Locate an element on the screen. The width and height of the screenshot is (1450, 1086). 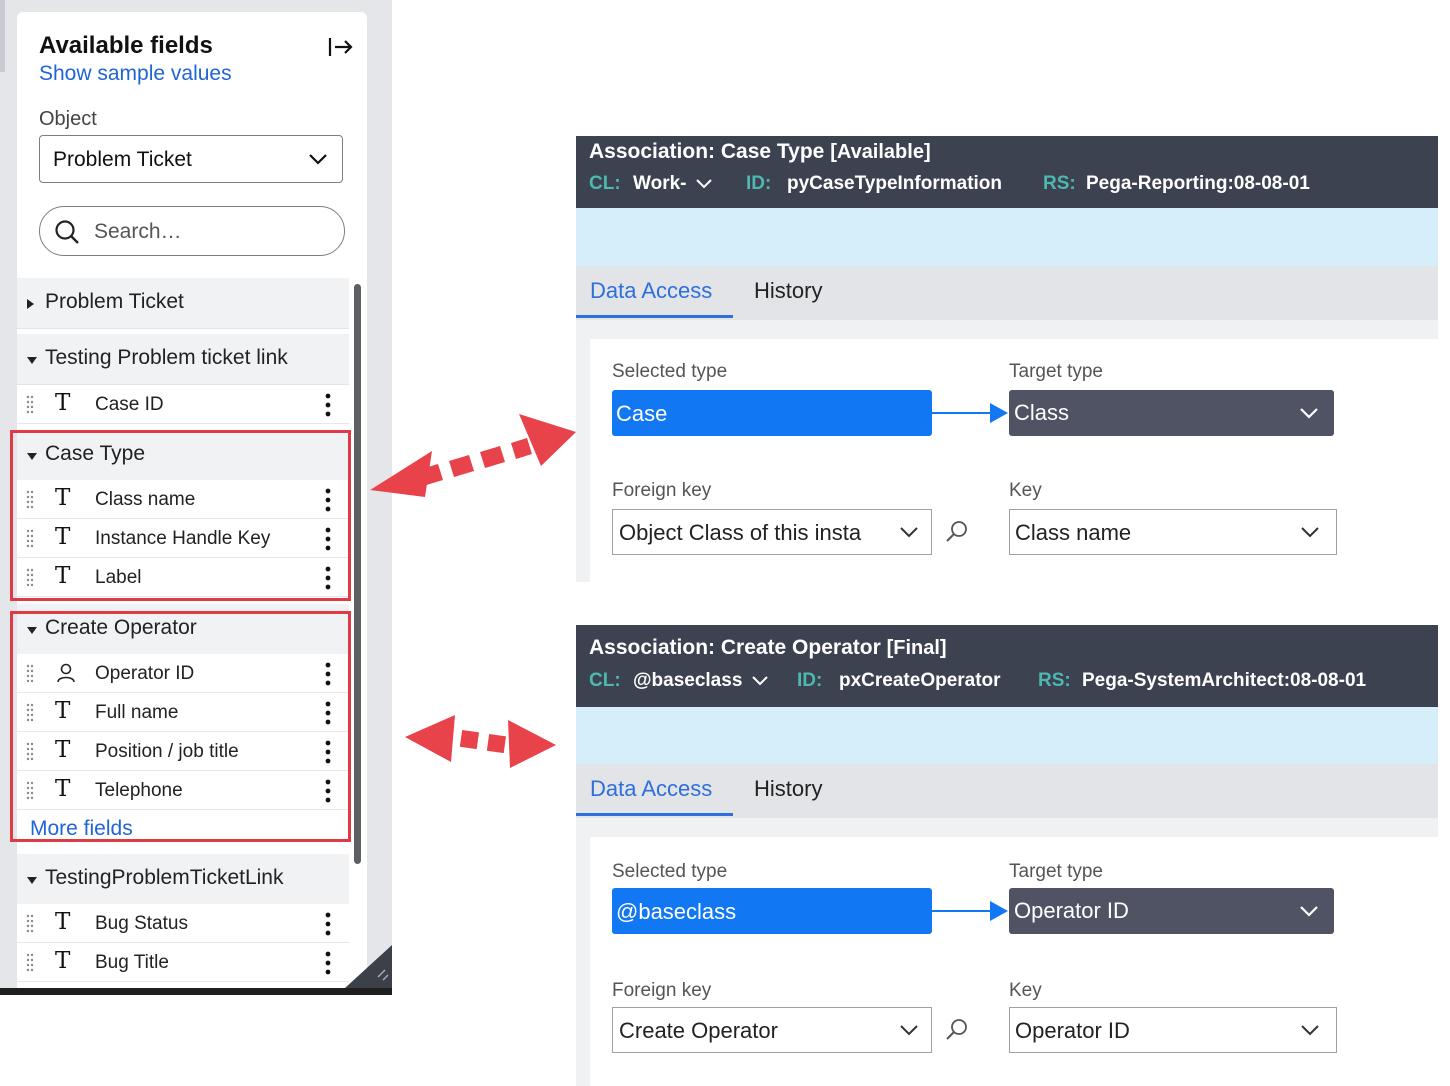
left-edge-strip is located at coordinates (2, 36).